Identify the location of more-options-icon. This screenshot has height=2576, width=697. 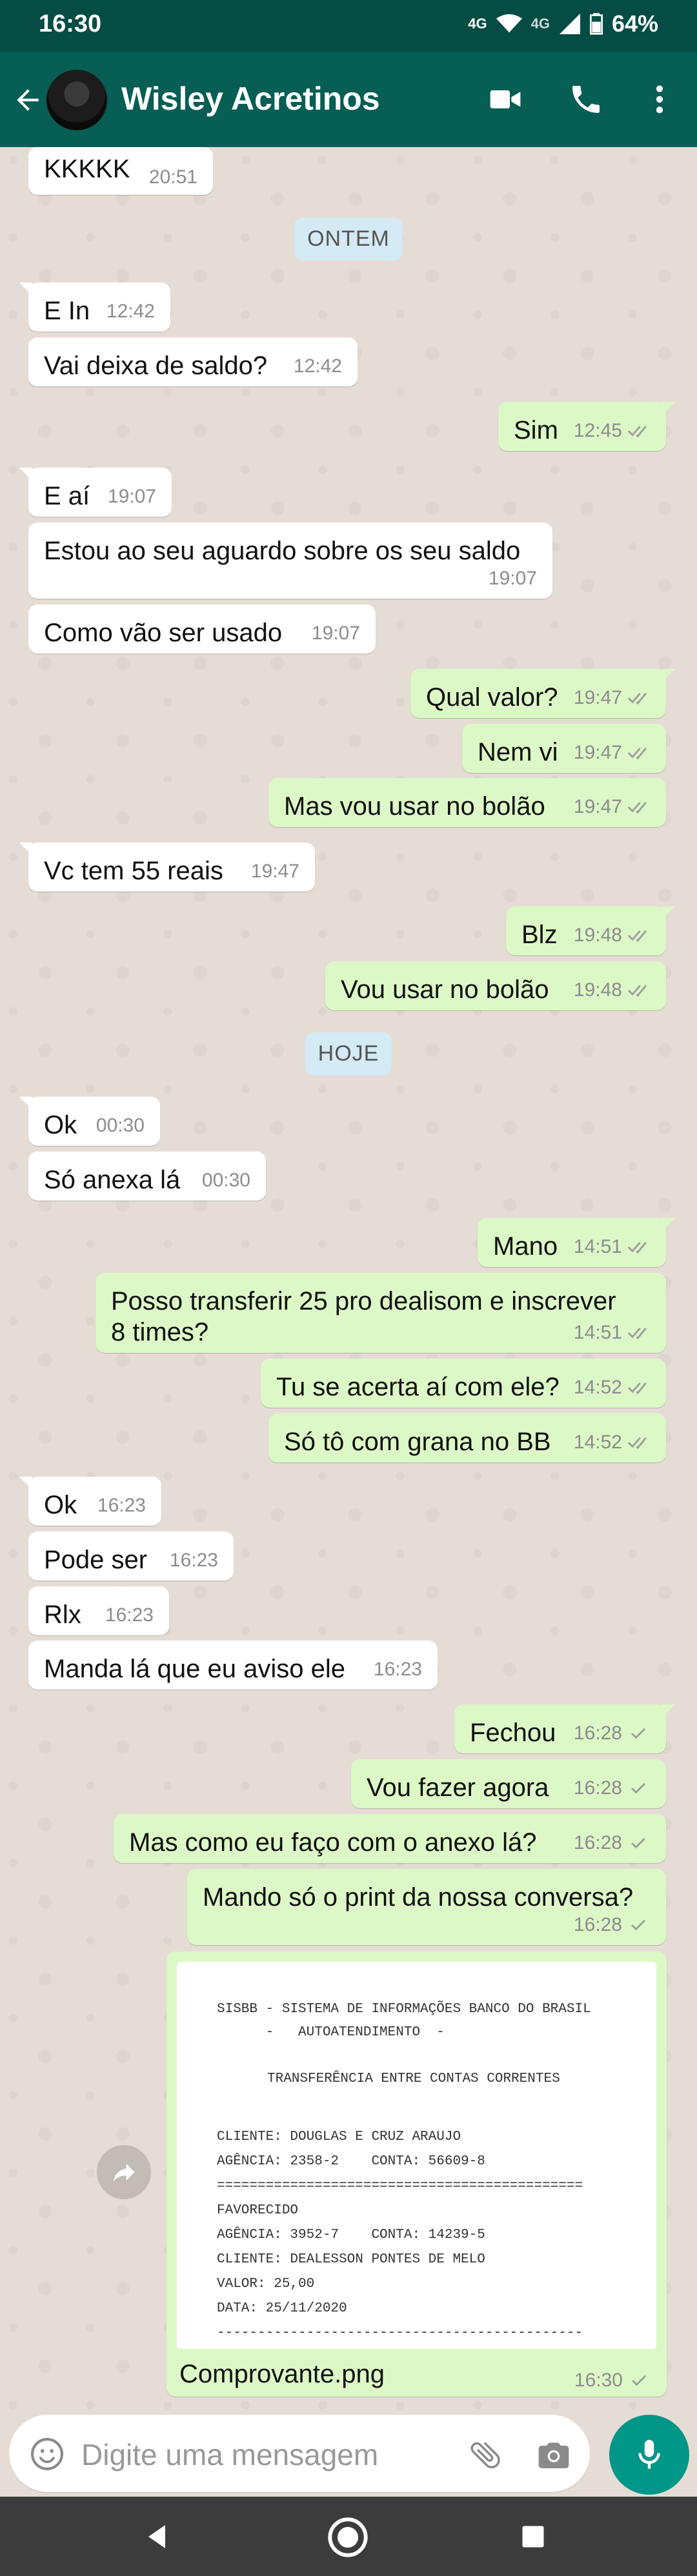
(659, 99).